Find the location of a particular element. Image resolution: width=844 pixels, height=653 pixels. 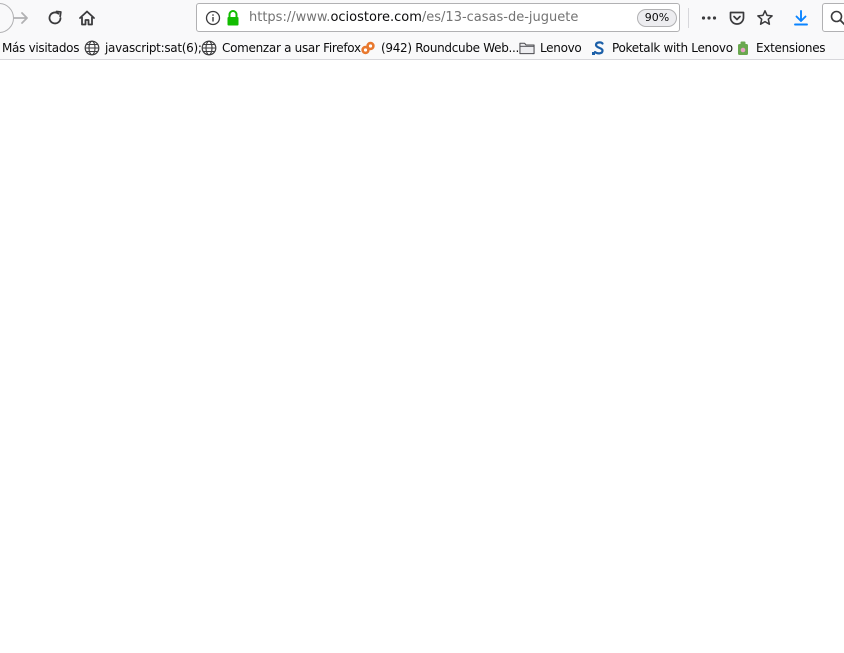

home-icon is located at coordinates (87, 18).